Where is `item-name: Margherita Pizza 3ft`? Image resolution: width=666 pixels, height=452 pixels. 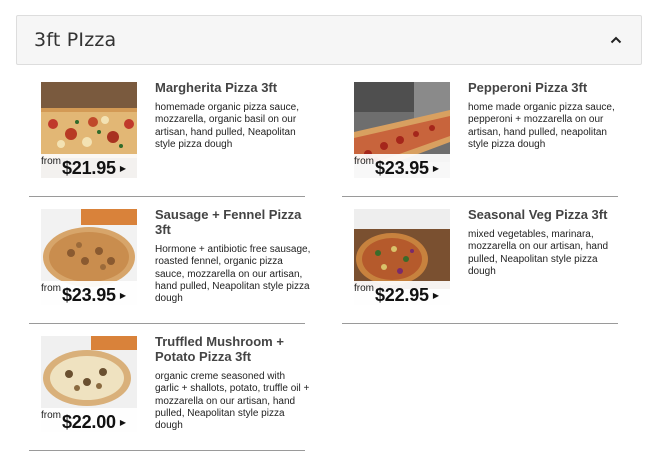
item-name: Margherita Pizza 3ft is located at coordinates (235, 87).